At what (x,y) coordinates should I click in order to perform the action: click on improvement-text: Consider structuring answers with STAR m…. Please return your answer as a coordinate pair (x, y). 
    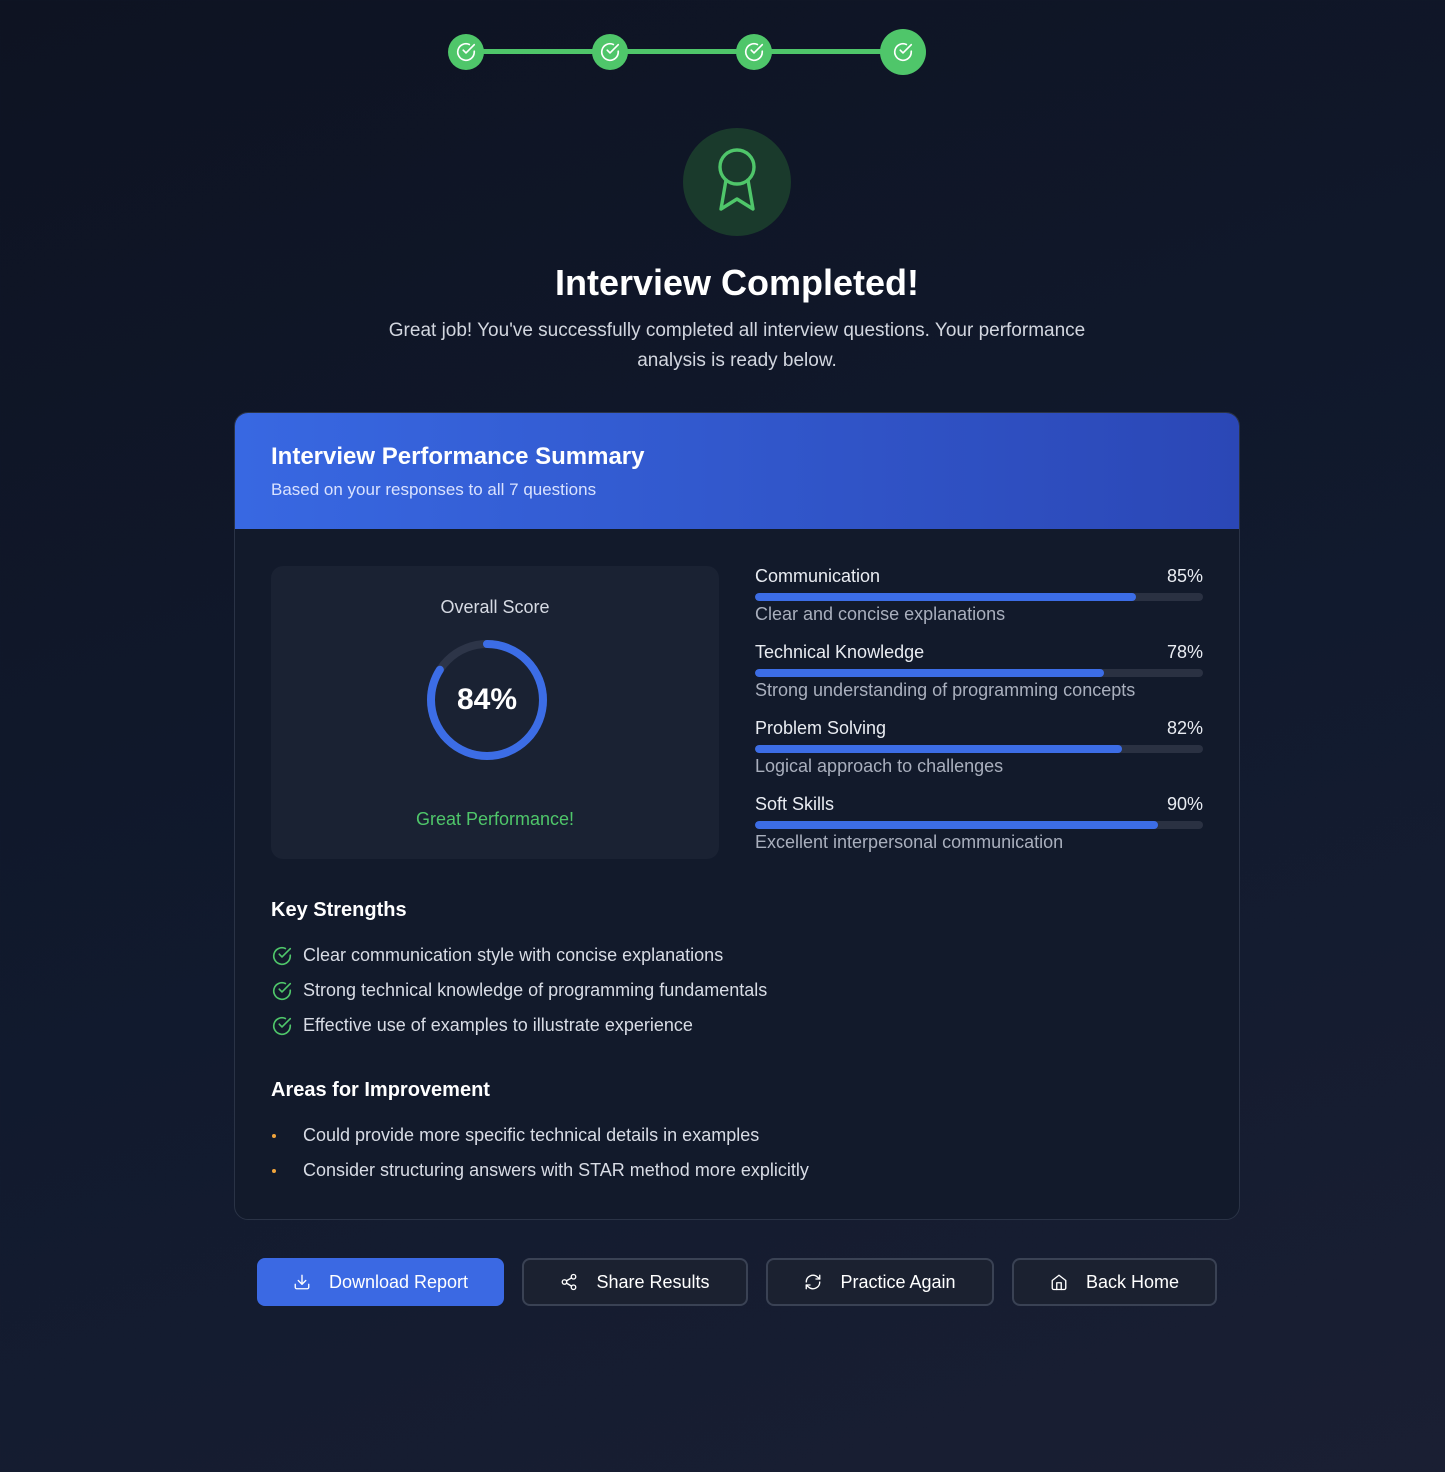
    Looking at the image, I should click on (556, 1170).